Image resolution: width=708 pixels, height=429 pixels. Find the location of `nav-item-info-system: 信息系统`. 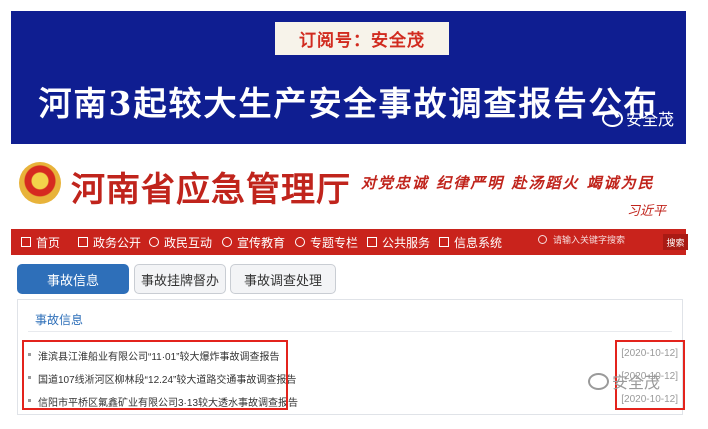

nav-item-info-system: 信息系统 is located at coordinates (470, 242).